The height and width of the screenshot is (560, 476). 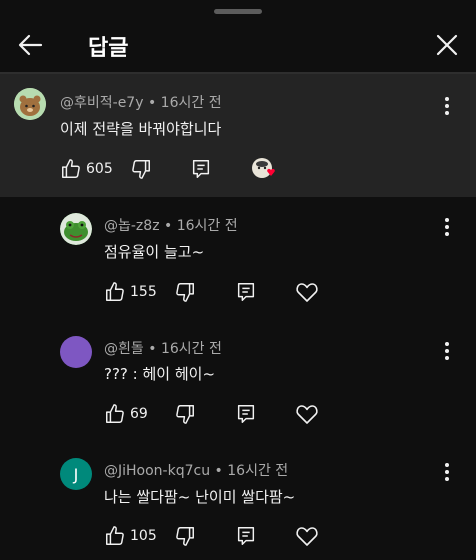 What do you see at coordinates (238, 11) in the screenshot?
I see `drag-handle` at bounding box center [238, 11].